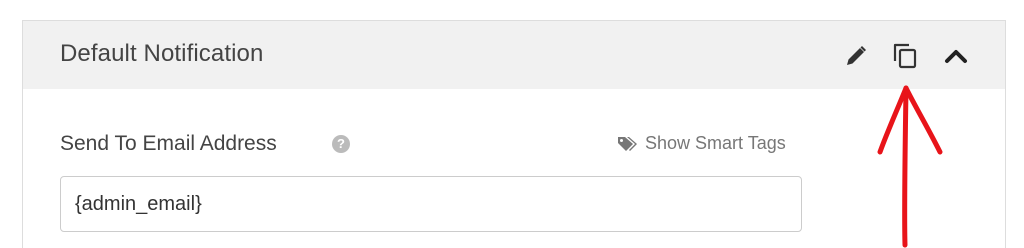 Image resolution: width=1024 pixels, height=248 pixels. Describe the element at coordinates (162, 53) in the screenshot. I see `panel-title: Default Notification` at that location.